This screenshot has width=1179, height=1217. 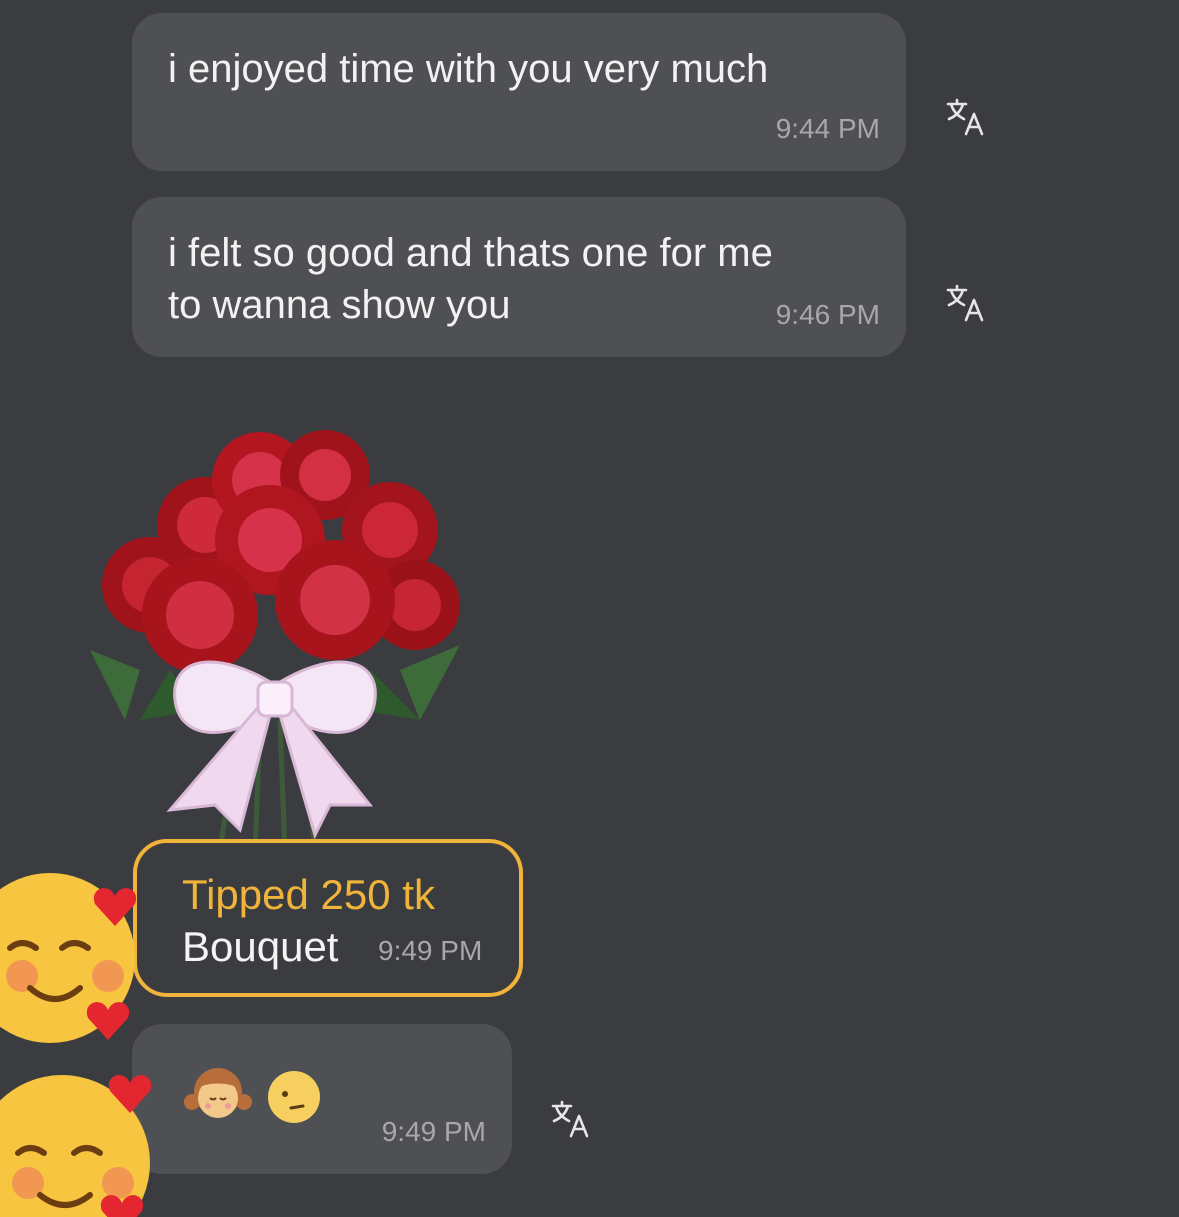 What do you see at coordinates (294, 1097) in the screenshot?
I see `face-with-raised-eyebrow-emoji` at bounding box center [294, 1097].